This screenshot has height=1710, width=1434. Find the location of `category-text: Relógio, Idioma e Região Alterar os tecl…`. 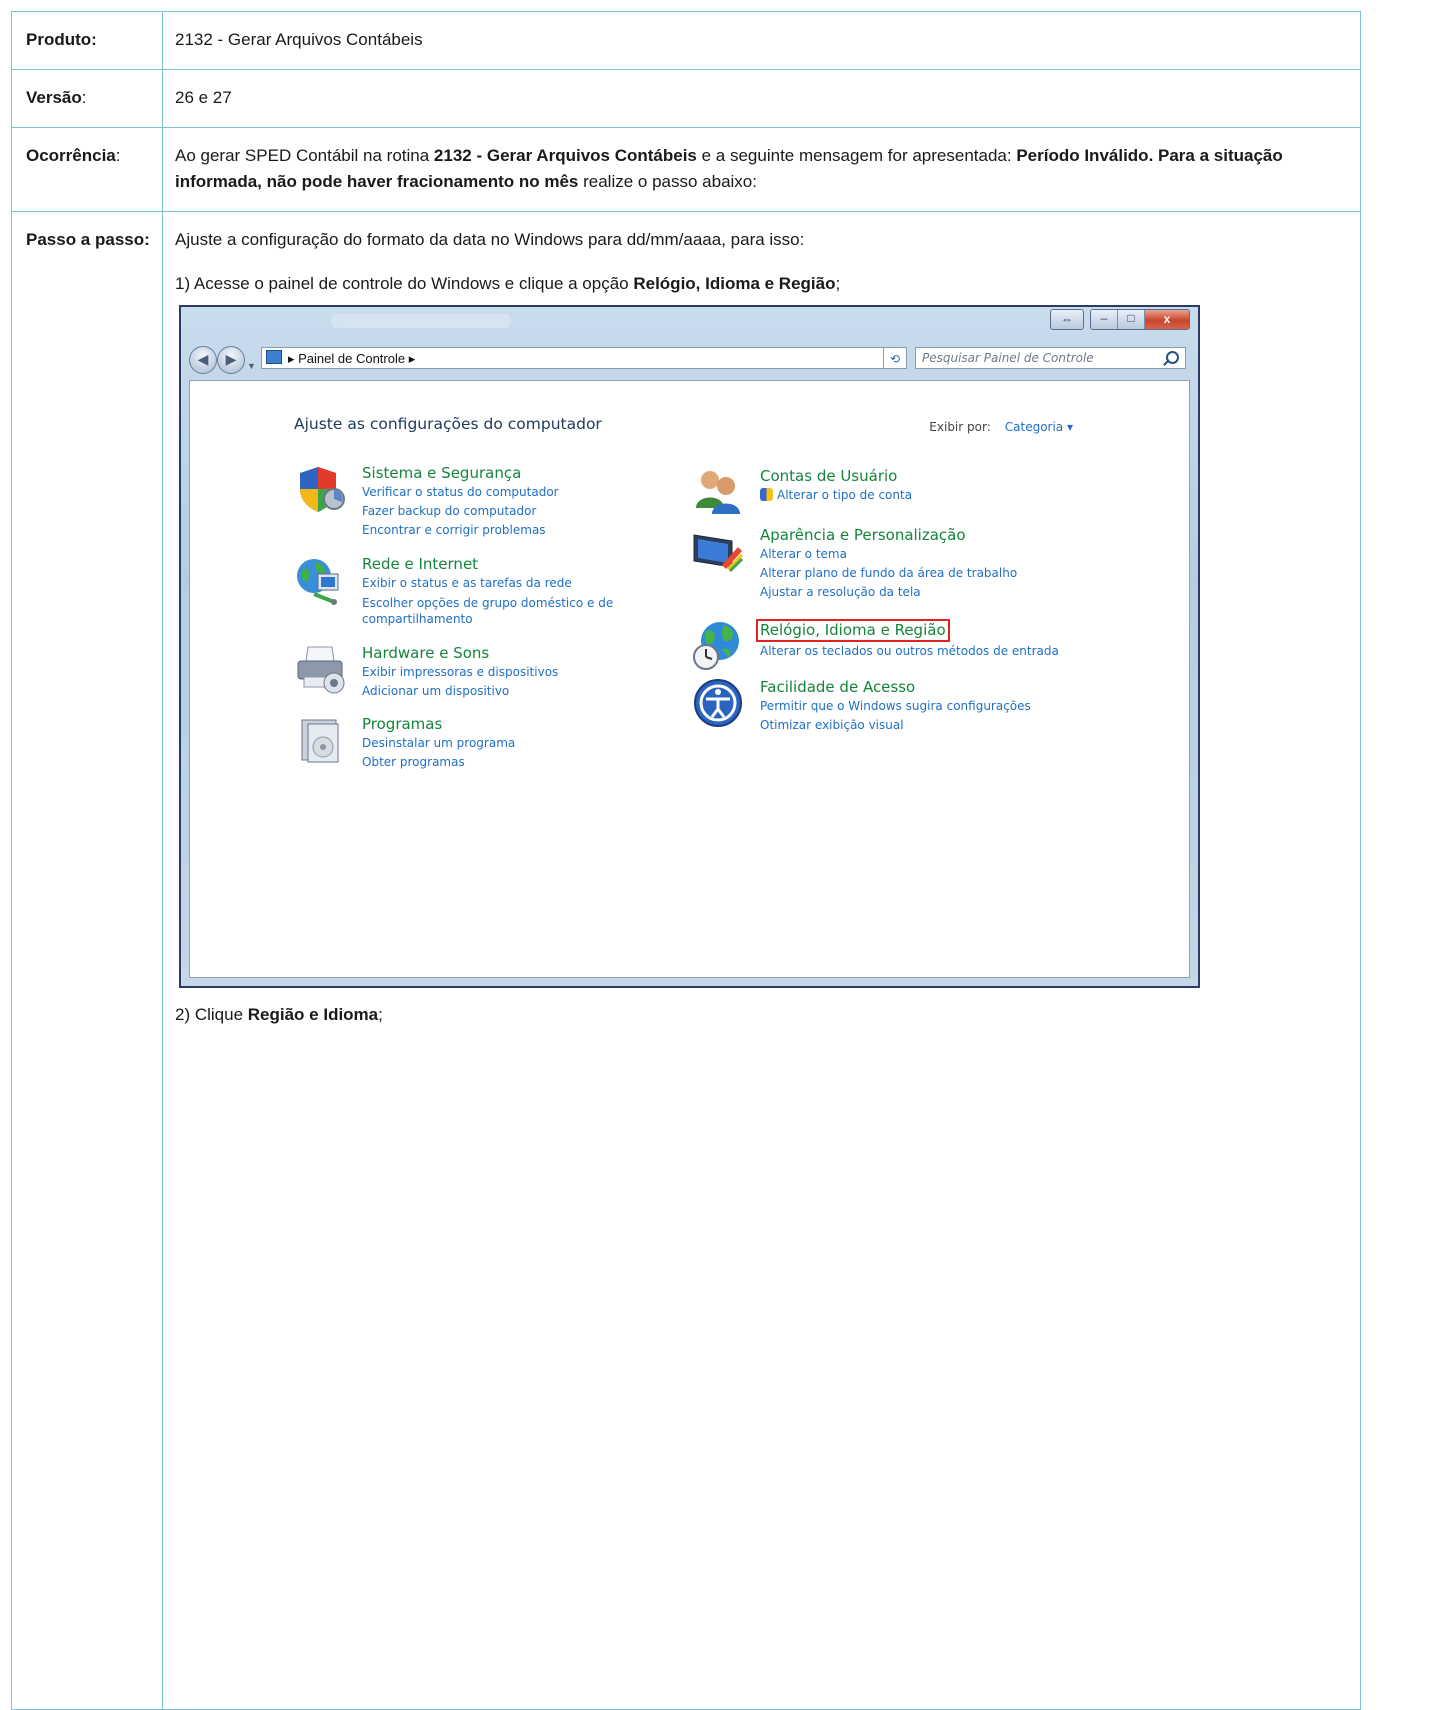

category-text: Relógio, Idioma e Região Alterar os tecl… is located at coordinates (908, 640).